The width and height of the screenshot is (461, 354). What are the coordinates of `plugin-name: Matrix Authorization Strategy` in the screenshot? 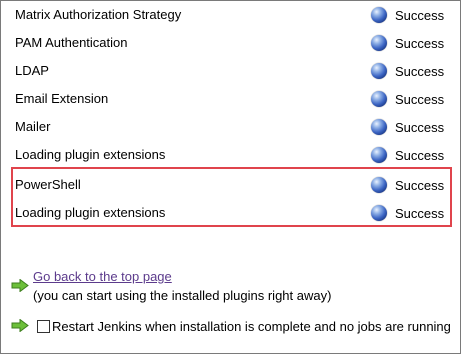 It's located at (98, 14).